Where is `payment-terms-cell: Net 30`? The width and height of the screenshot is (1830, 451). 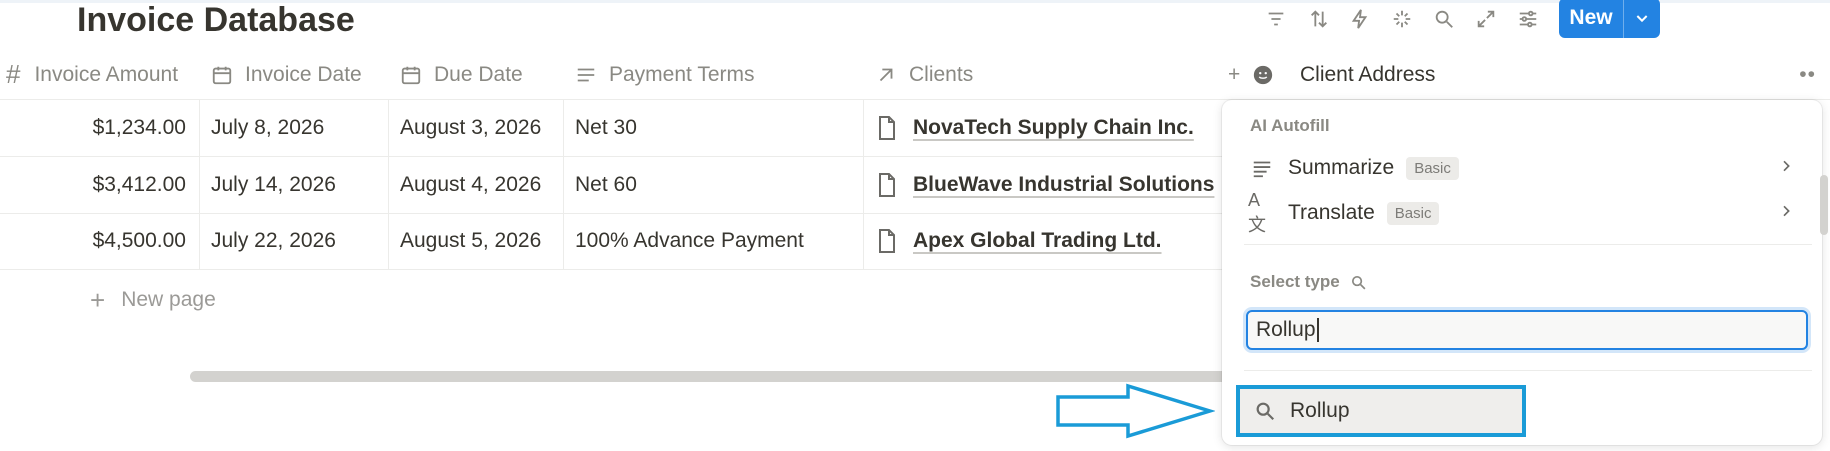
payment-terms-cell: Net 30 is located at coordinates (606, 128).